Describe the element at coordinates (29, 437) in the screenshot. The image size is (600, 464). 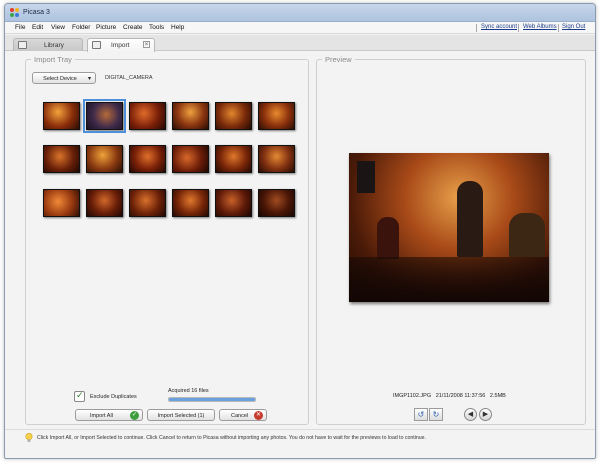
I see `lightbulb-icon` at that location.